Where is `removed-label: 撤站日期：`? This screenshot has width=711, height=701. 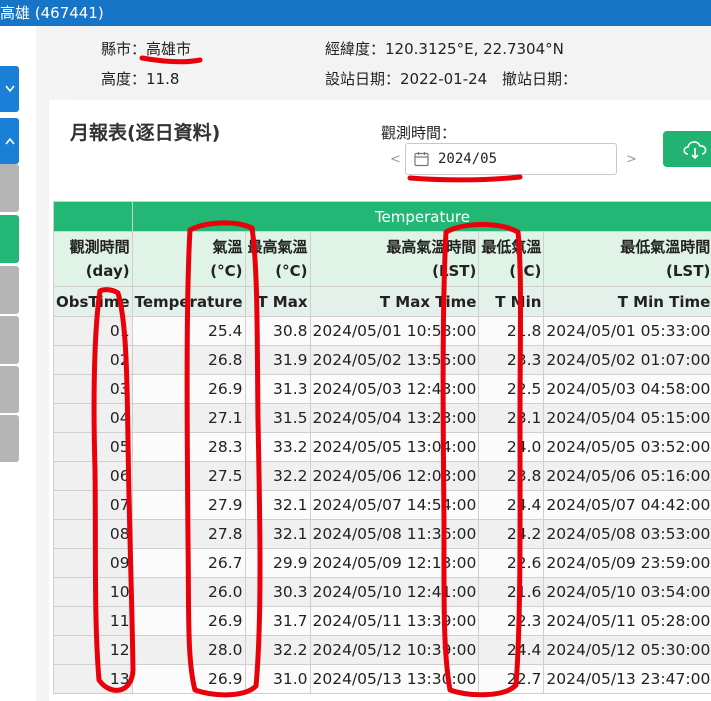
removed-label: 撤站日期： is located at coordinates (540, 79).